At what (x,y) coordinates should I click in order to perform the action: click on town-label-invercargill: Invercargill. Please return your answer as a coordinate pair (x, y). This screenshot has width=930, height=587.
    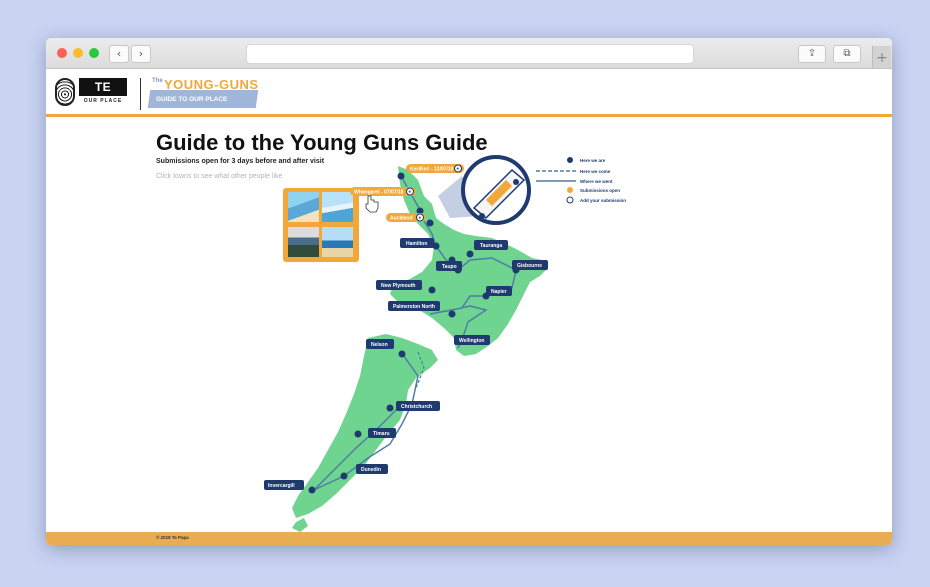
    Looking at the image, I should click on (284, 485).